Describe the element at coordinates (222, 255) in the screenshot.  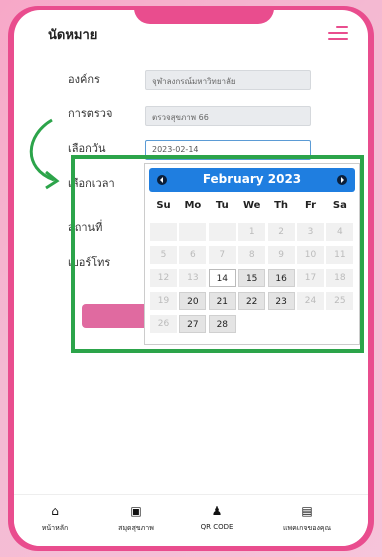
I see `day-cell-7: 7` at that location.